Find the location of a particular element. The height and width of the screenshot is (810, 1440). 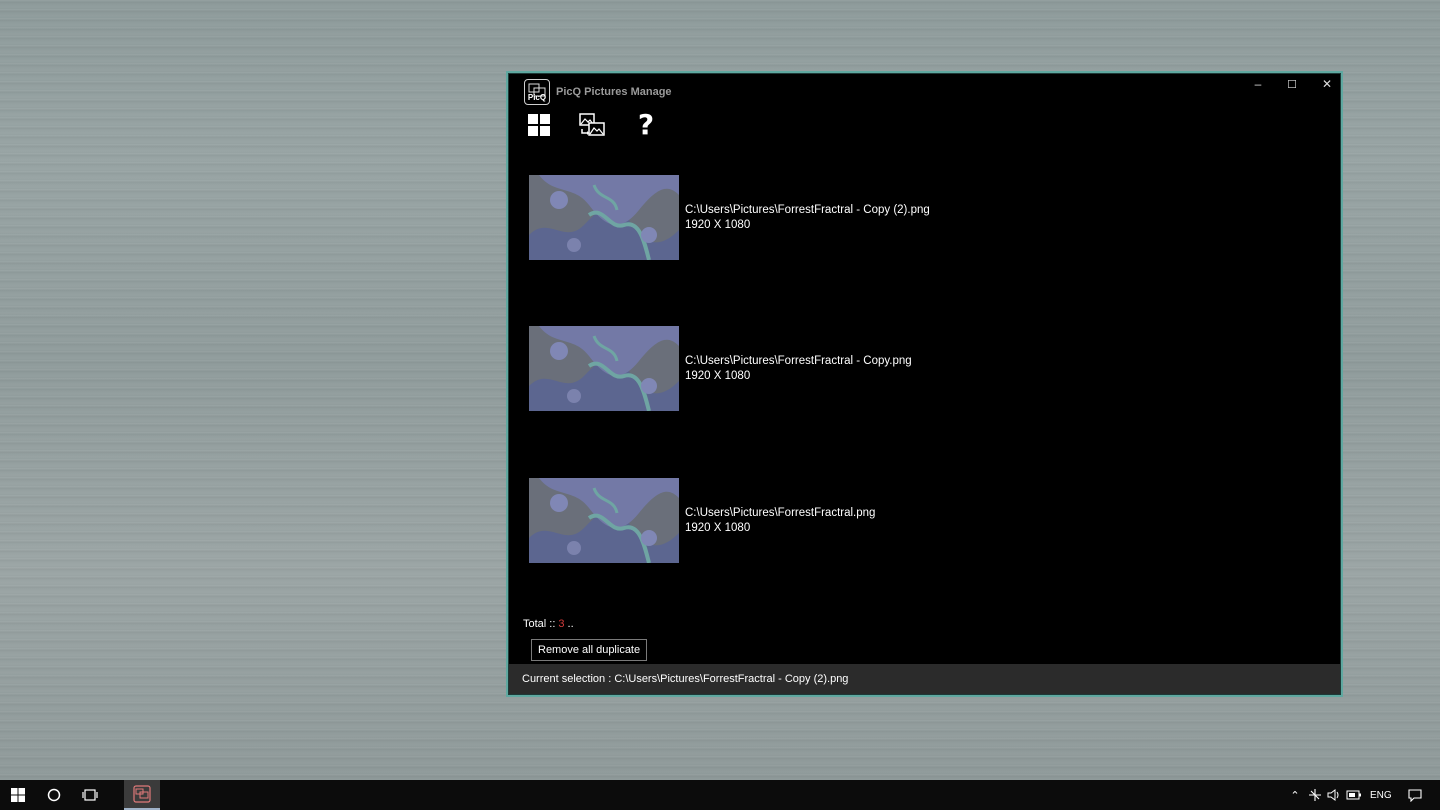

minimize-icon: – is located at coordinates (1258, 84).